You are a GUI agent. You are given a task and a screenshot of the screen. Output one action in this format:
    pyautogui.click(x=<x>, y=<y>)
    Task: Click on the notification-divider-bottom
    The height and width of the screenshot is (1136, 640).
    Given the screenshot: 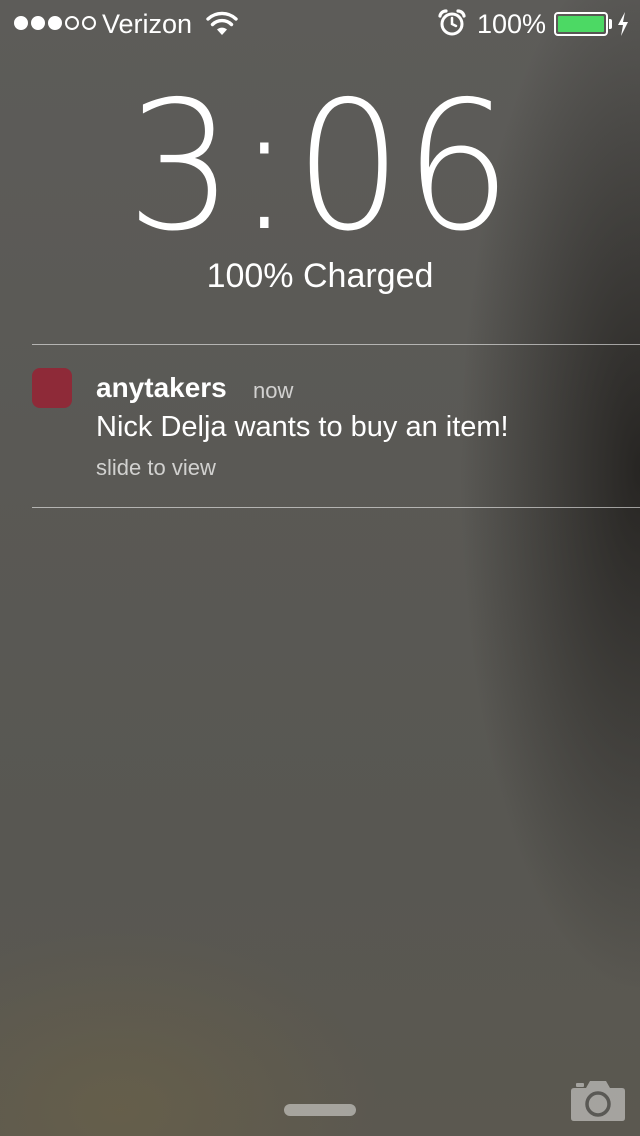 What is the action you would take?
    pyautogui.click(x=336, y=507)
    